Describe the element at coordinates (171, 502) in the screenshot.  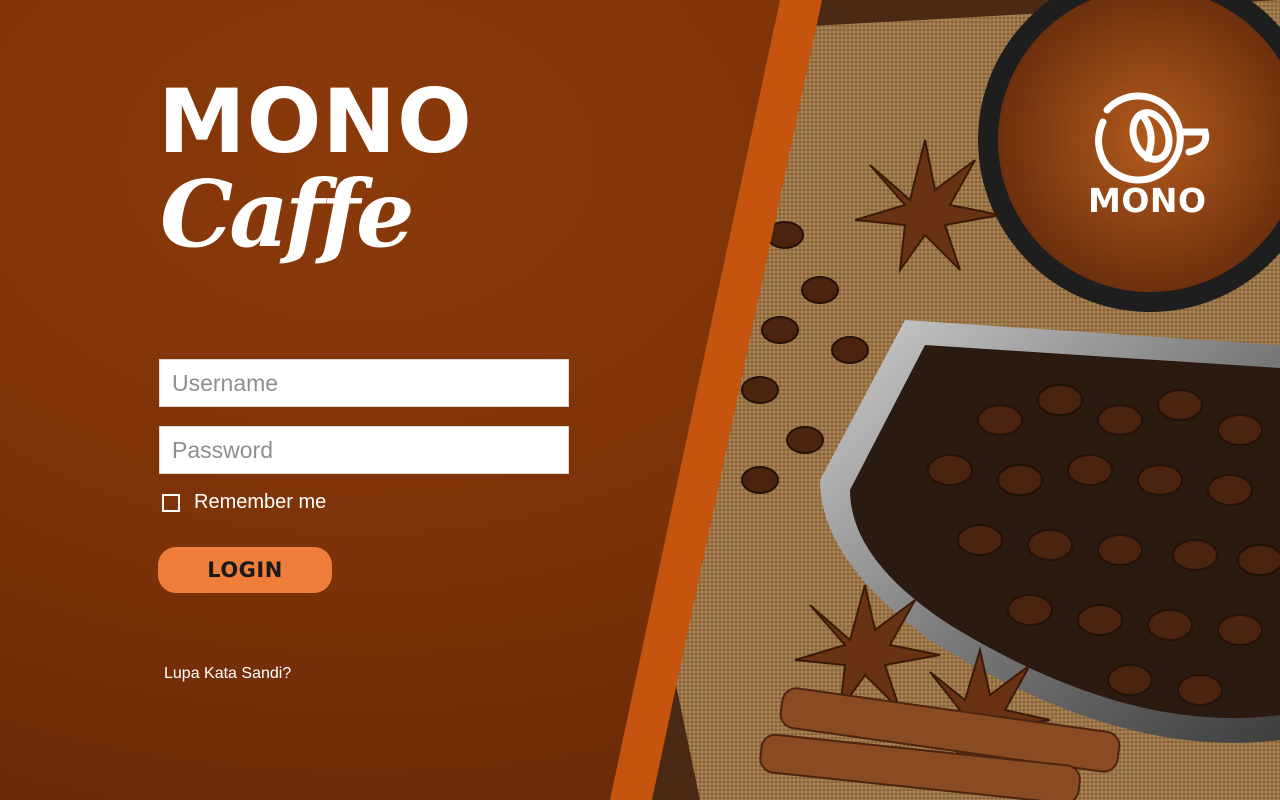
I see `remember-me-checkbox` at that location.